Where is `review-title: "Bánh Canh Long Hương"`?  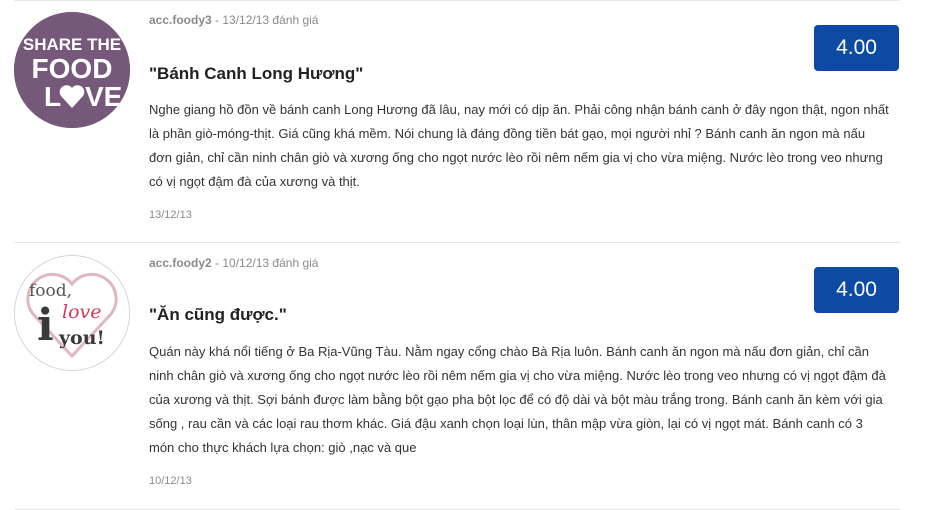 review-title: "Bánh Canh Long Hương" is located at coordinates (256, 74).